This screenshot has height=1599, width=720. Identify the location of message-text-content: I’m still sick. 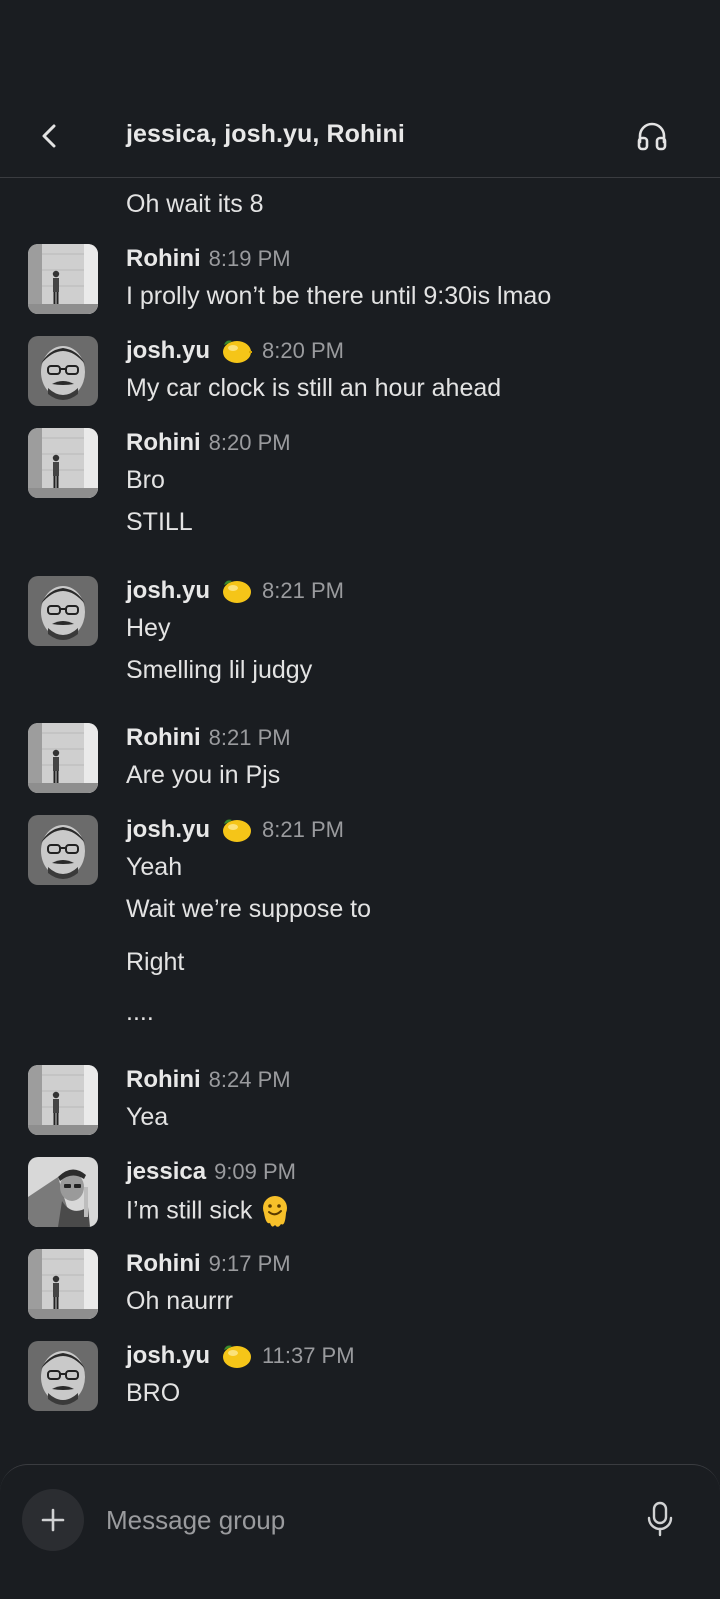
(189, 1210).